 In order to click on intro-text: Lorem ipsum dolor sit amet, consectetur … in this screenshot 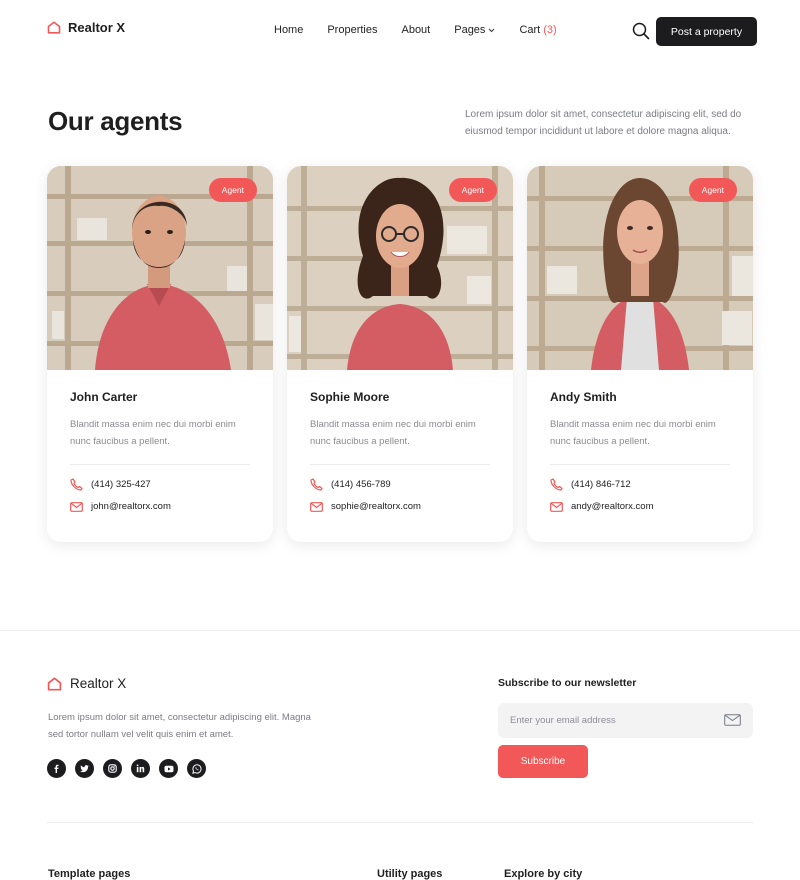, I will do `click(603, 123)`.